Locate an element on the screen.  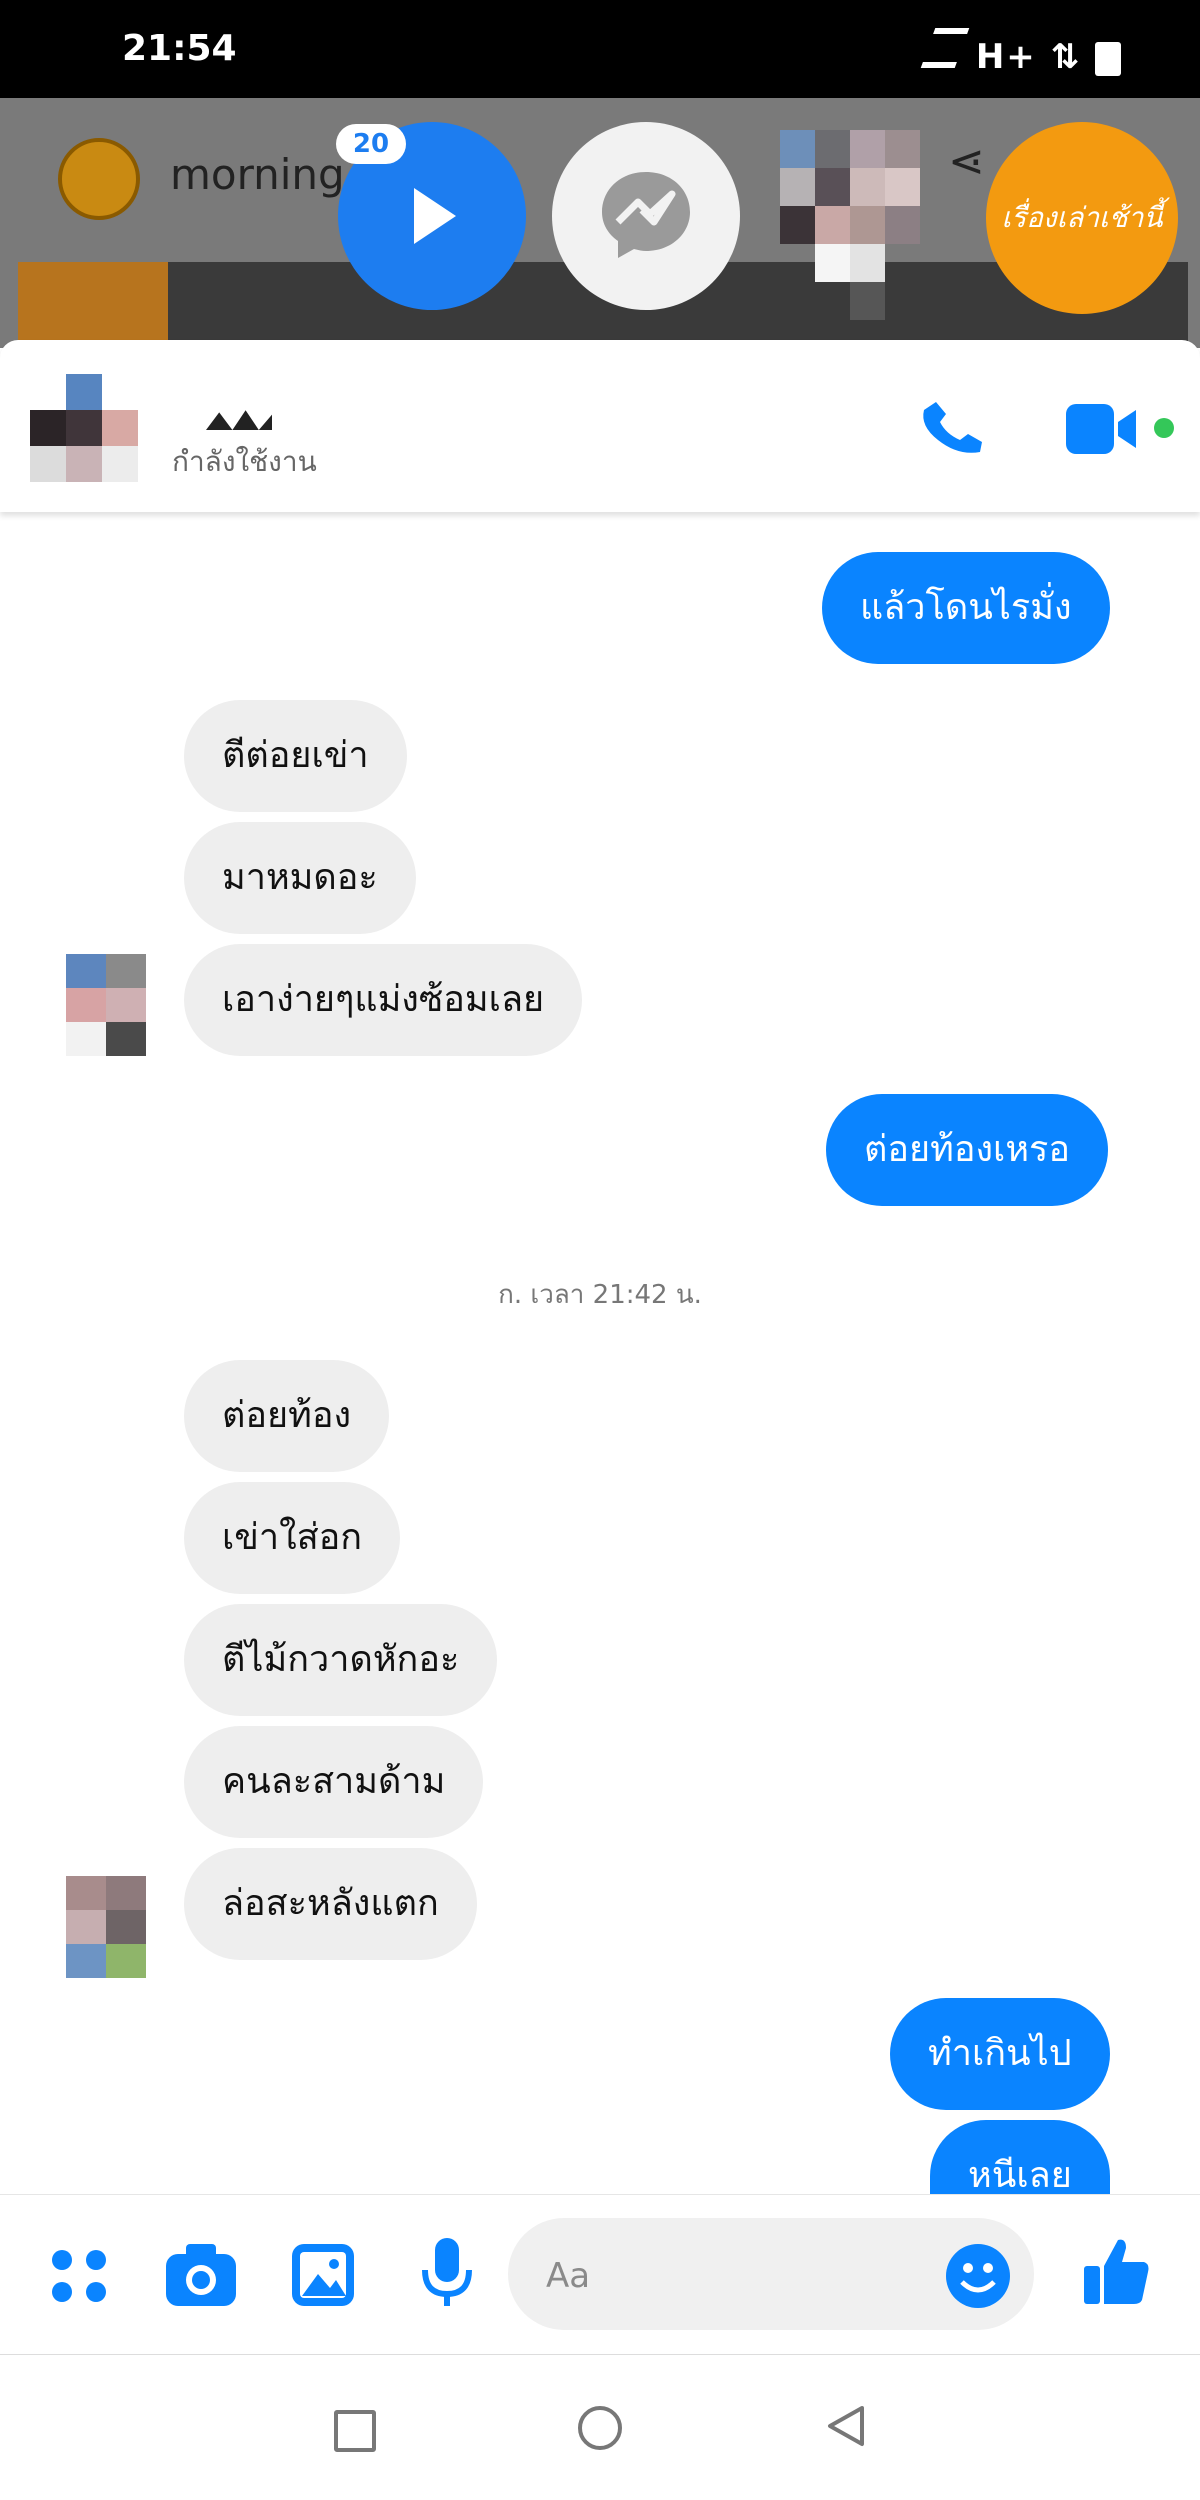
contact-status: กำลังใช้งาน is located at coordinates (244, 461).